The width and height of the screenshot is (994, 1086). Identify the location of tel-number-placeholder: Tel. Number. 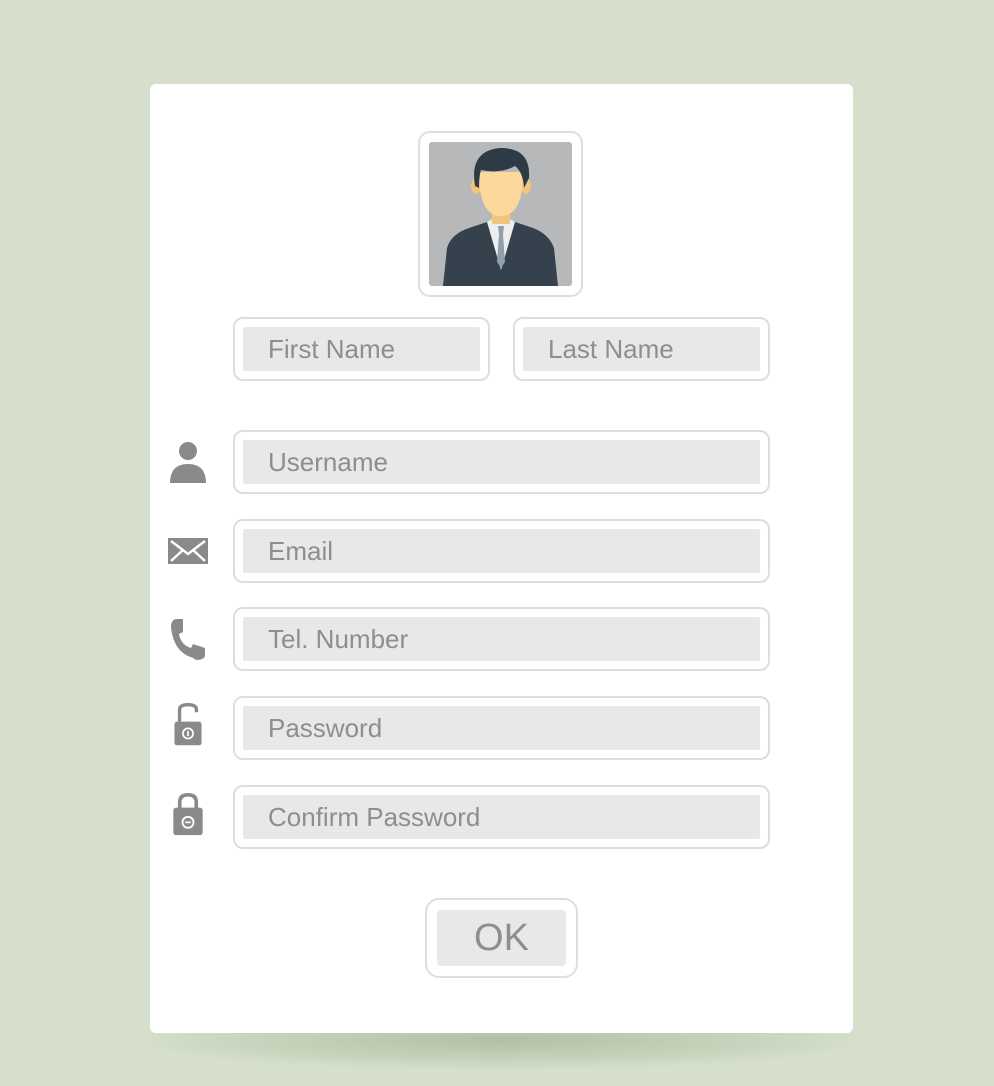
(501, 639).